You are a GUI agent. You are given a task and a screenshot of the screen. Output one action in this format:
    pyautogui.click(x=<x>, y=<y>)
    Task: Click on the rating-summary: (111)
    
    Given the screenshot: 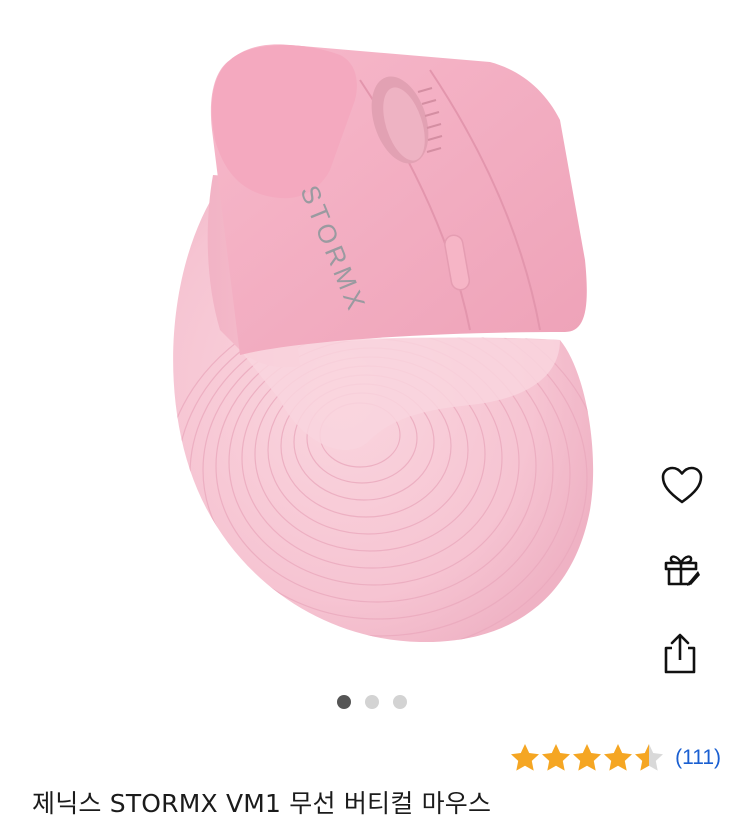 What is the action you would take?
    pyautogui.click(x=615, y=758)
    